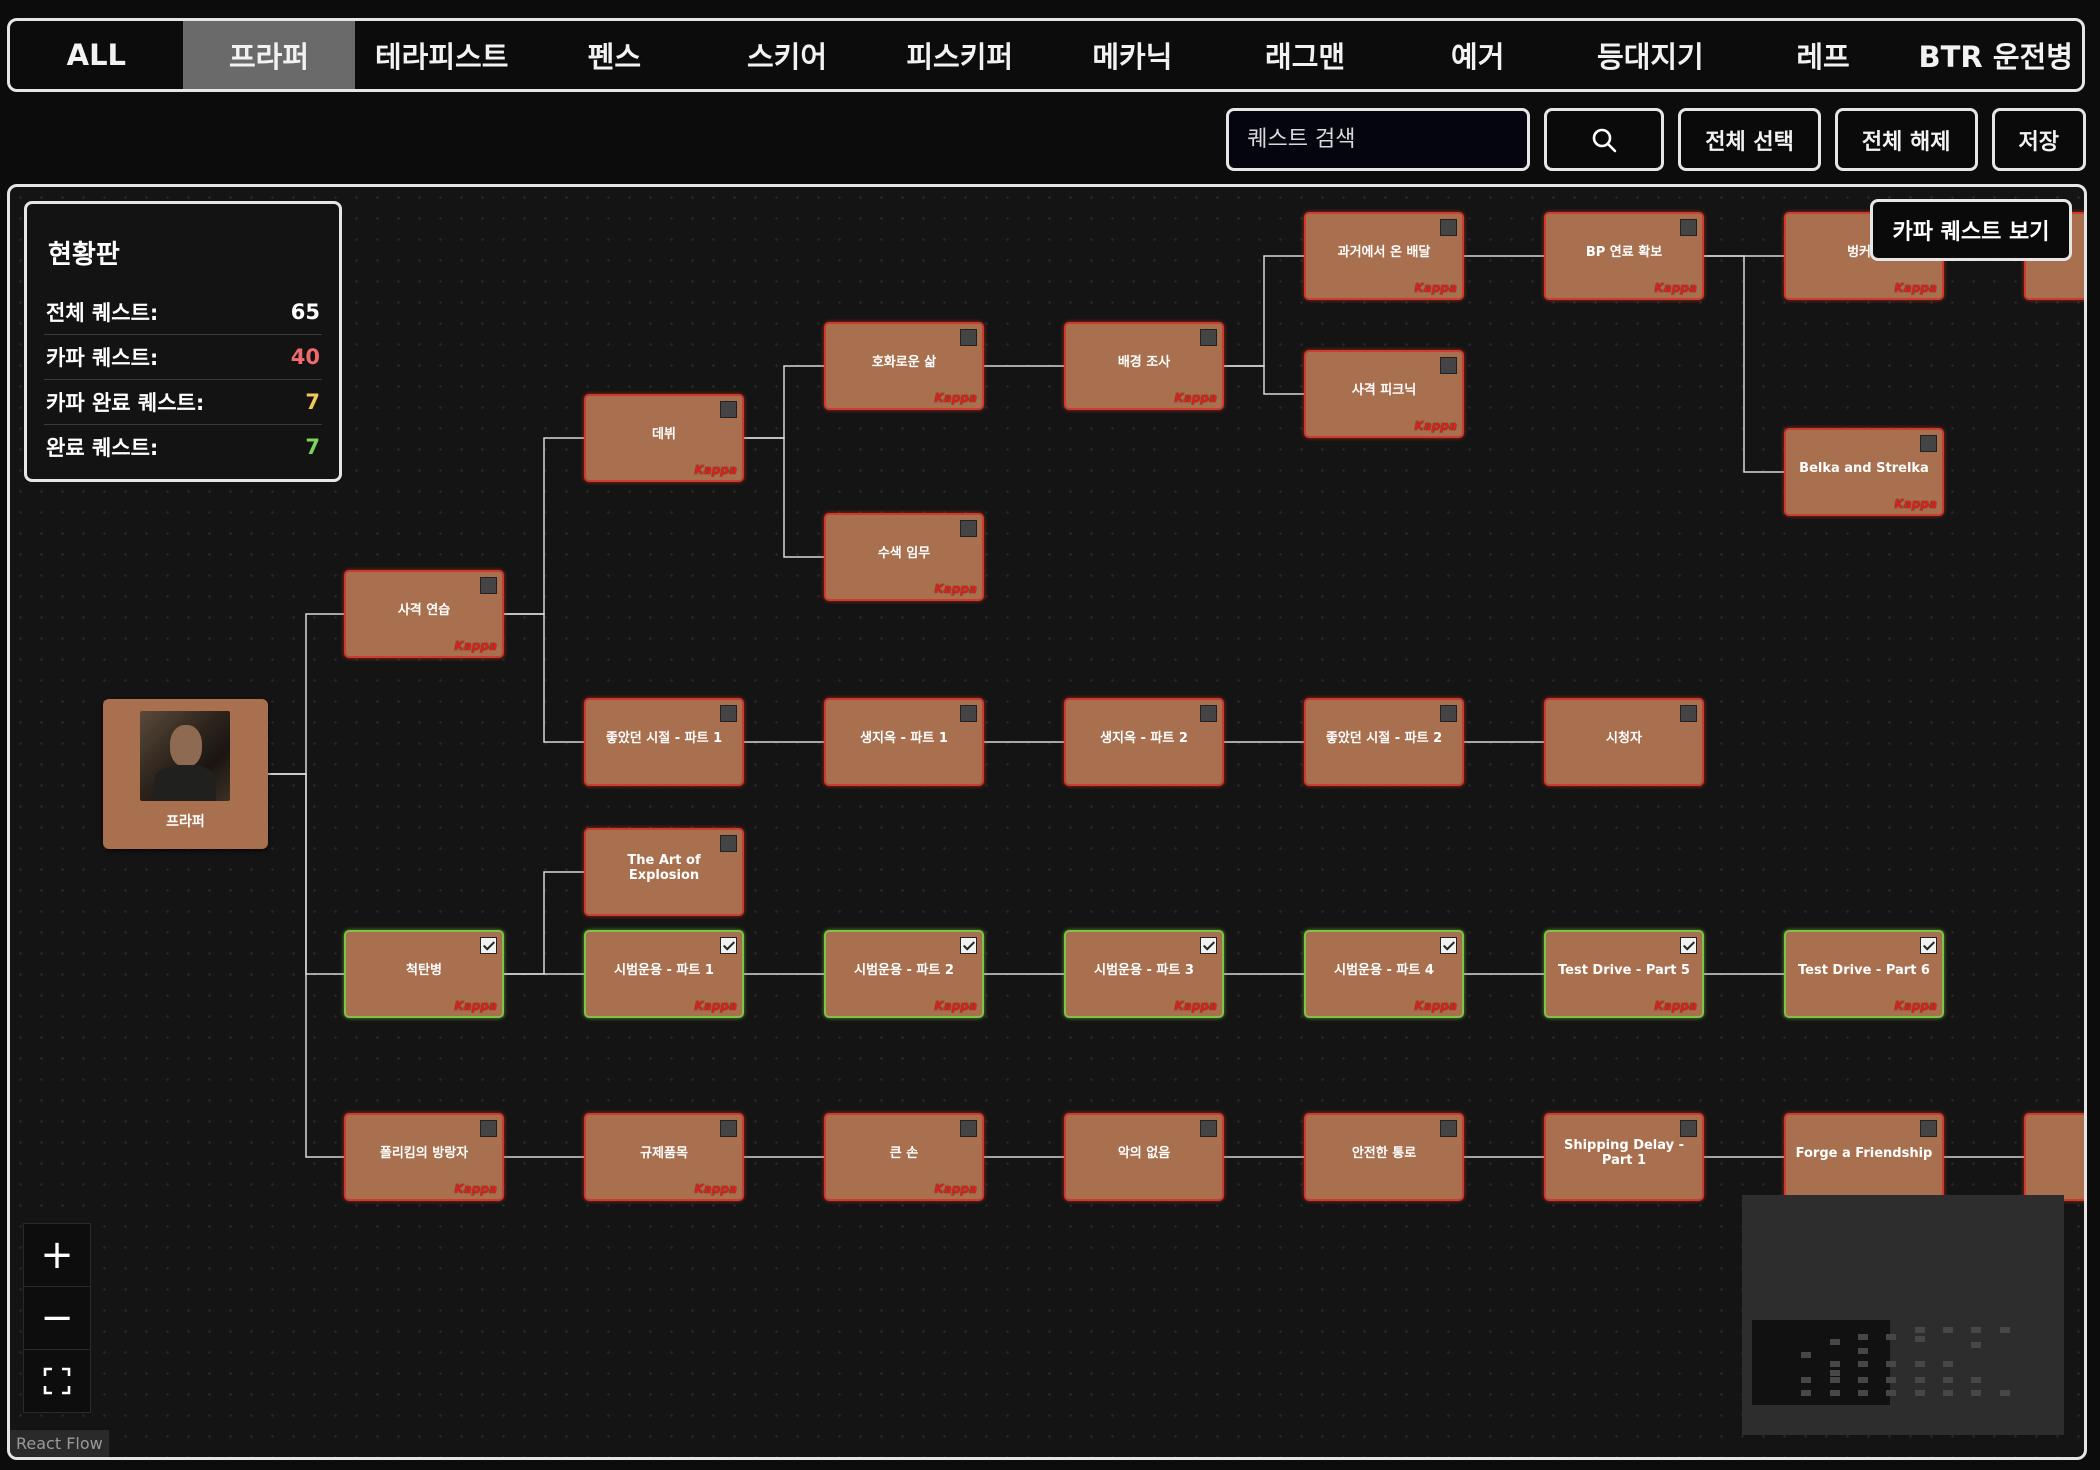 The image size is (2100, 1470). Describe the element at coordinates (57, 1318) in the screenshot. I see `zoom-out-button: −` at that location.